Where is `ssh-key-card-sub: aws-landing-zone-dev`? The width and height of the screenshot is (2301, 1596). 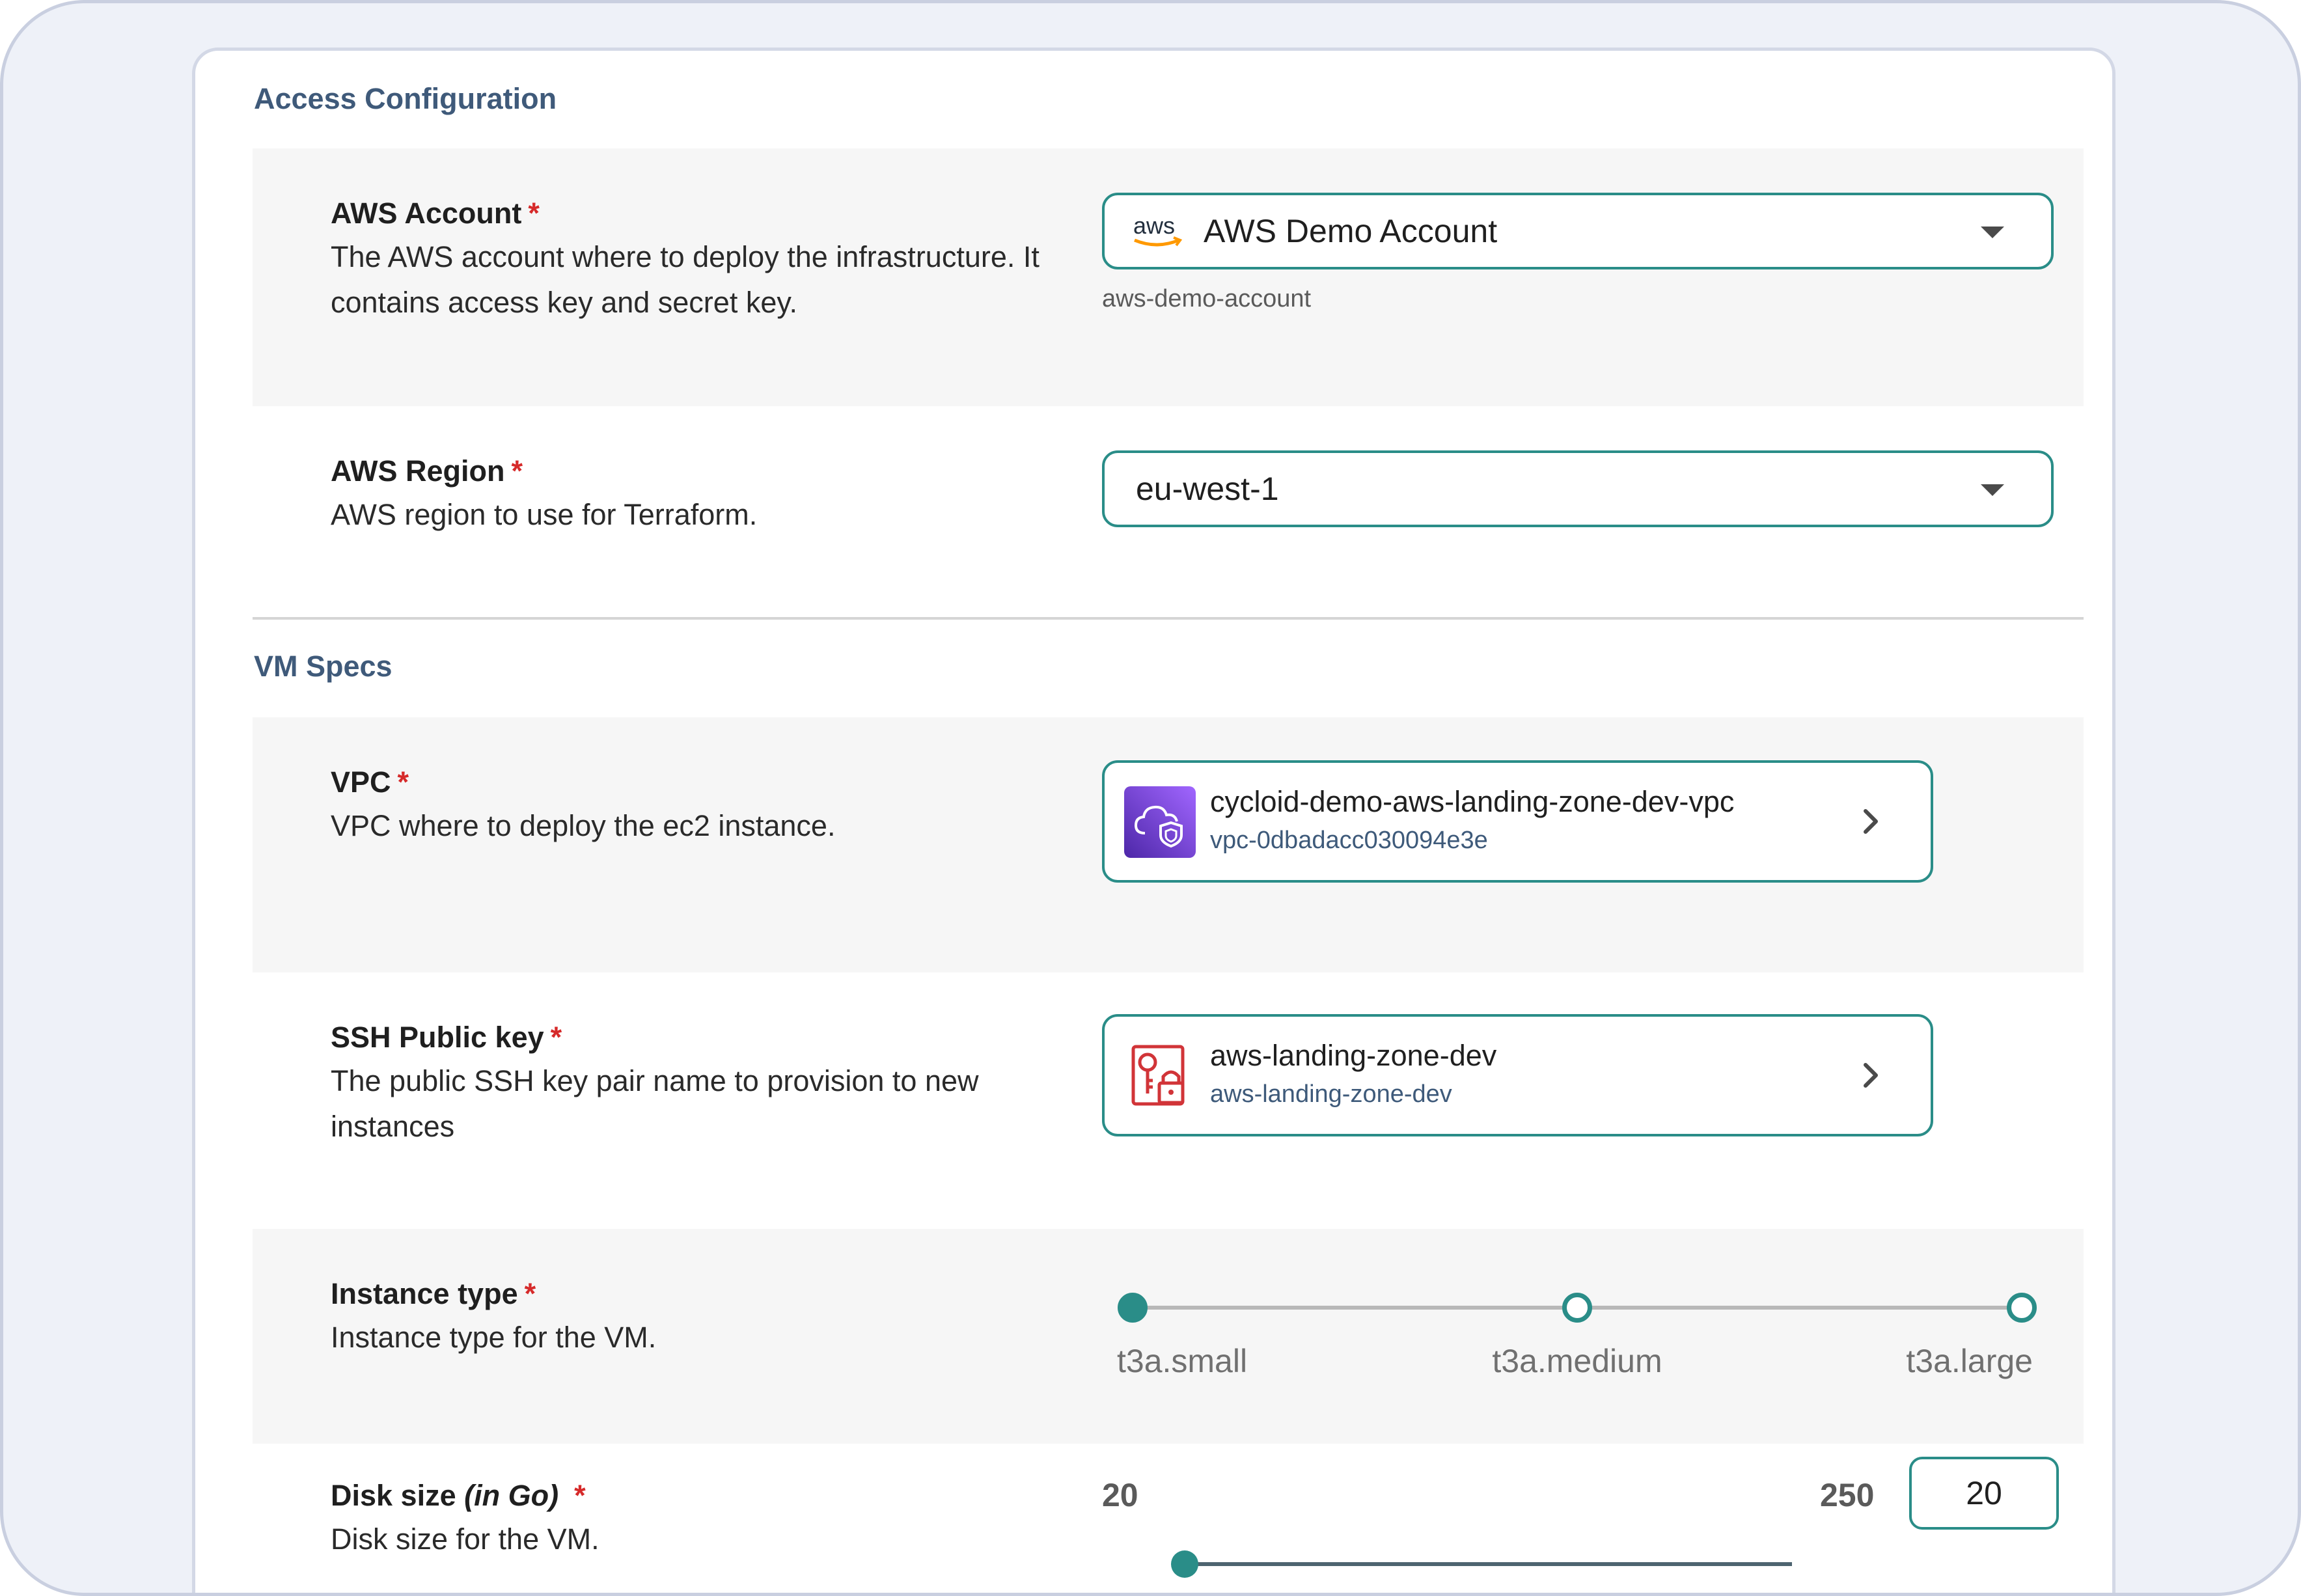 ssh-key-card-sub: aws-landing-zone-dev is located at coordinates (1331, 1094).